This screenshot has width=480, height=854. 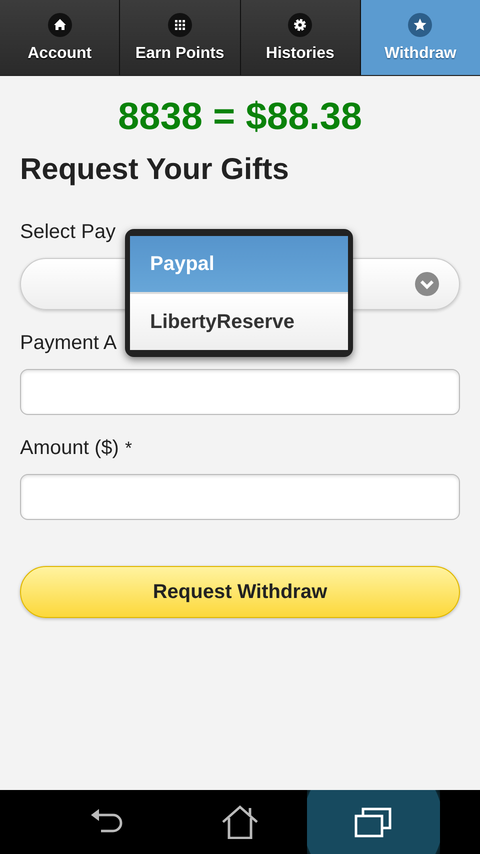 What do you see at coordinates (68, 232) in the screenshot?
I see `field-label: Select Pay` at bounding box center [68, 232].